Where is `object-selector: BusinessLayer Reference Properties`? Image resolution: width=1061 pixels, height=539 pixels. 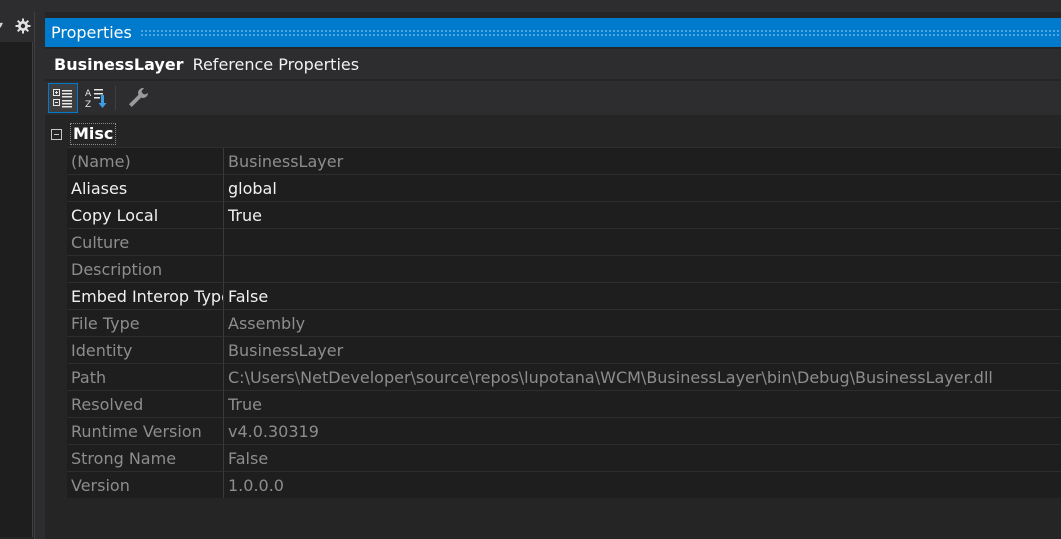 object-selector: BusinessLayer Reference Properties is located at coordinates (553, 64).